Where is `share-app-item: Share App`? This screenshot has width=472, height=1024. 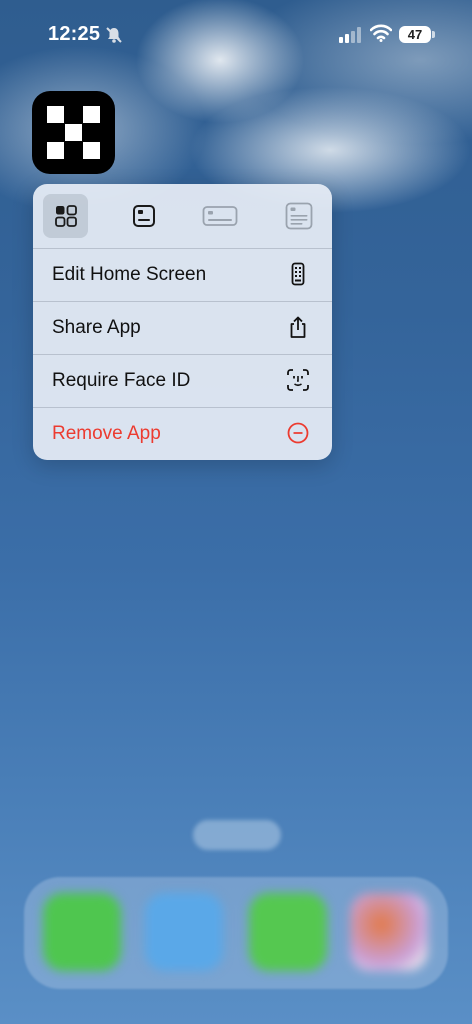
share-app-item: Share App is located at coordinates (182, 328).